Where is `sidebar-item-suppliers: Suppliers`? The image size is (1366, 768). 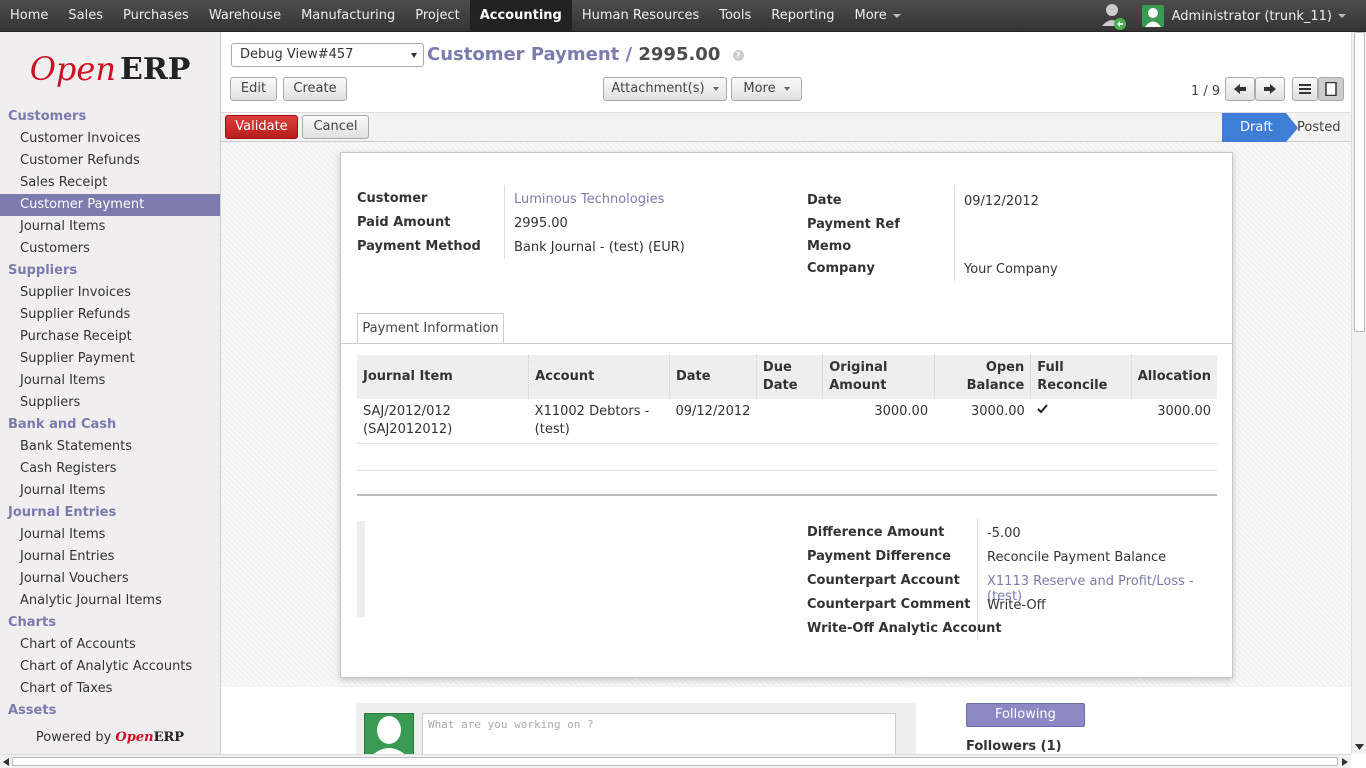 sidebar-item-suppliers: Suppliers is located at coordinates (110, 403).